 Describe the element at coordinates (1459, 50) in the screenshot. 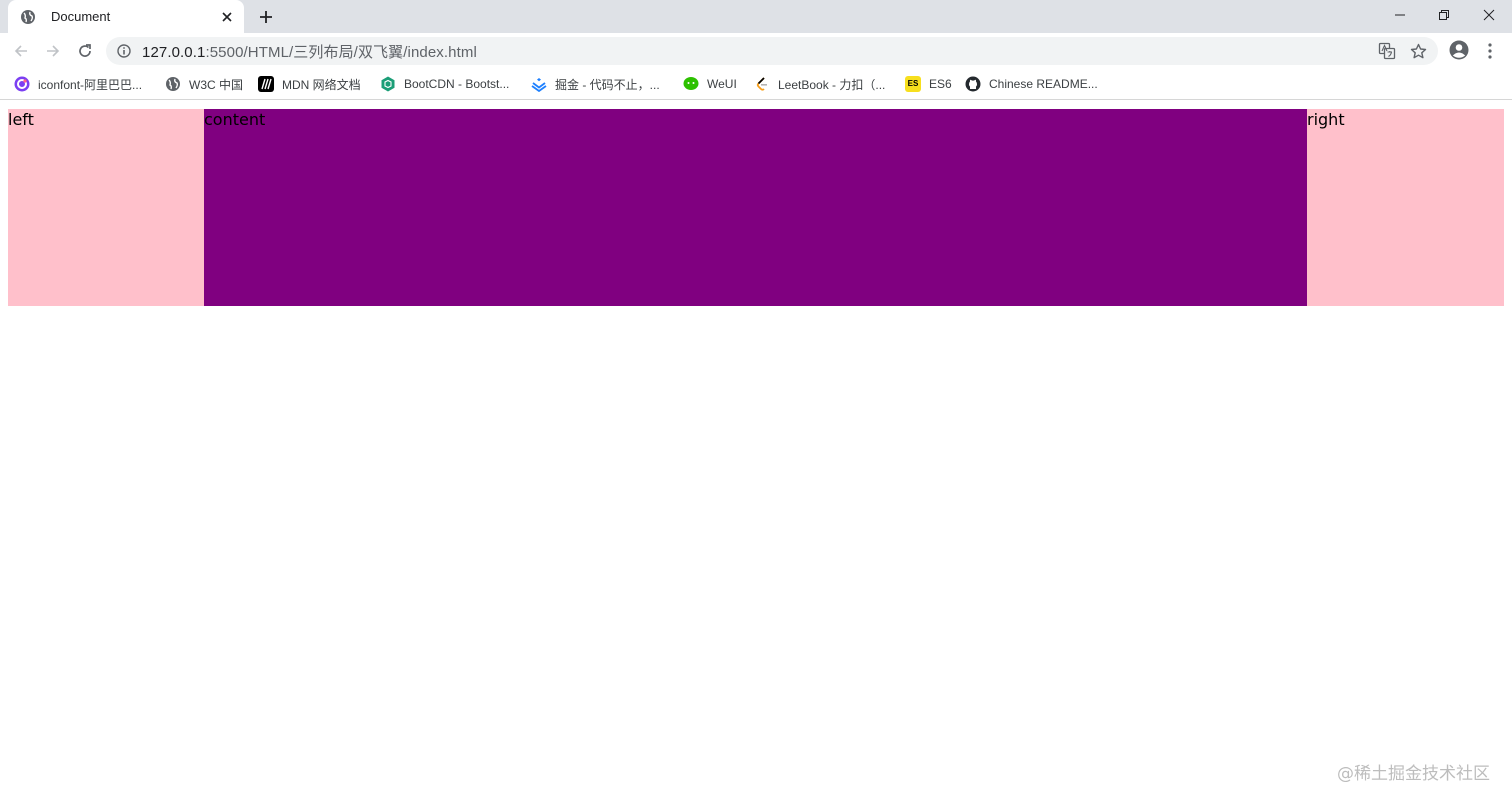

I see `profile-avatar-icon` at that location.